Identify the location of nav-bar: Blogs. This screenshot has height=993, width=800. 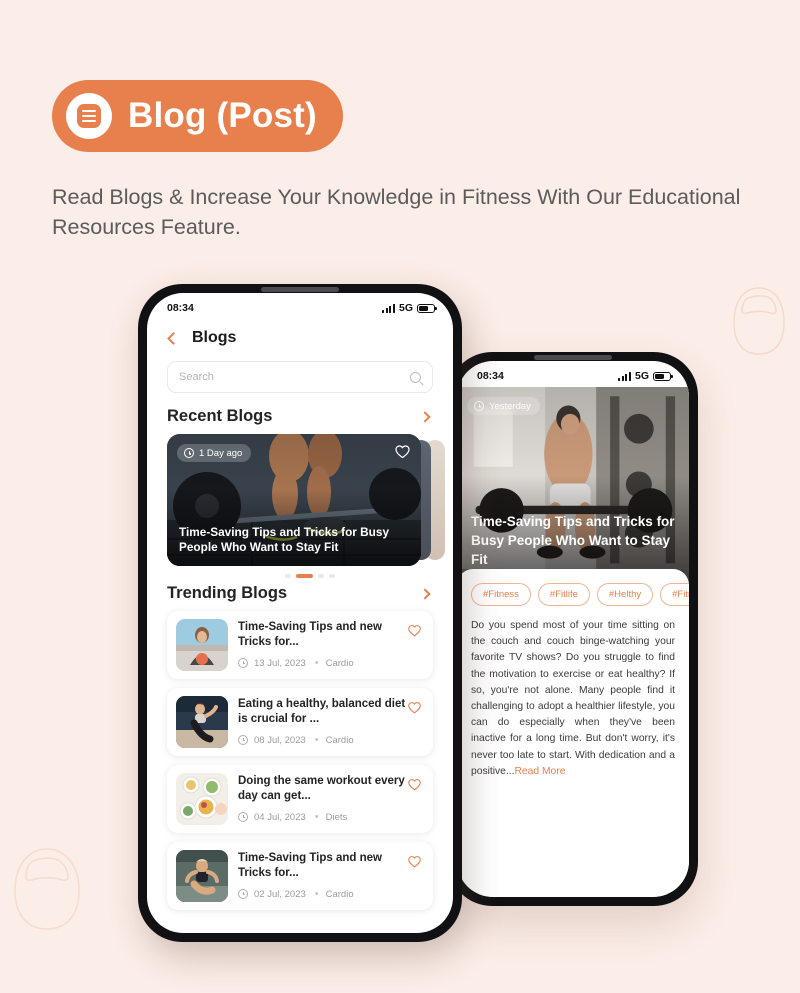
(300, 336).